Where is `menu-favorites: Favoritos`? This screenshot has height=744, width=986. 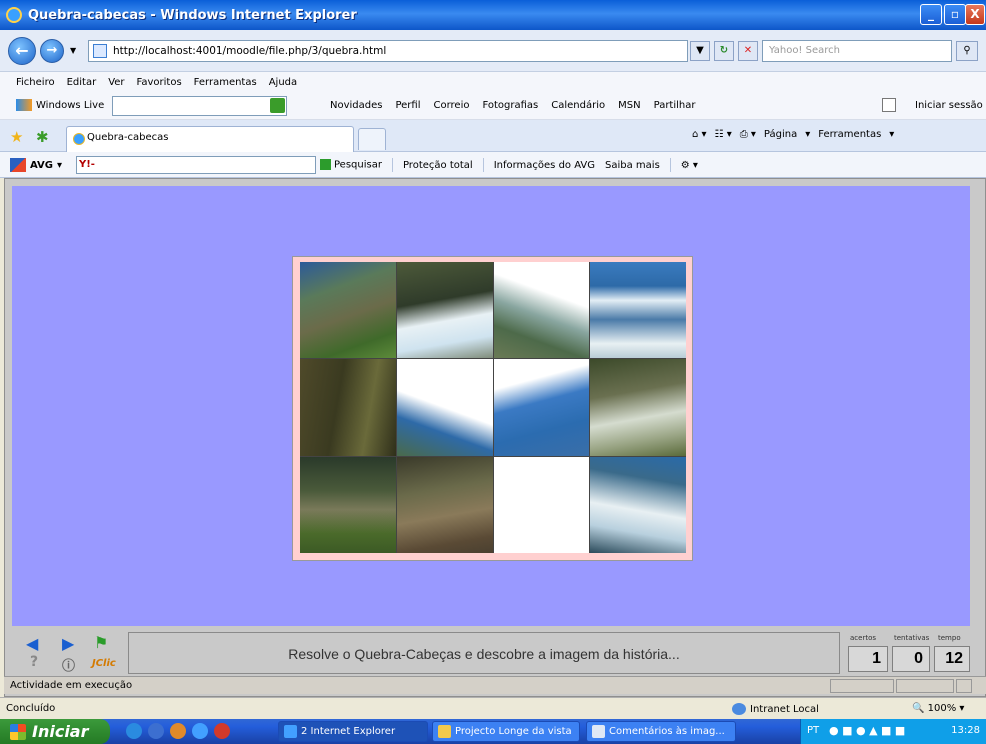 menu-favorites: Favoritos is located at coordinates (159, 82).